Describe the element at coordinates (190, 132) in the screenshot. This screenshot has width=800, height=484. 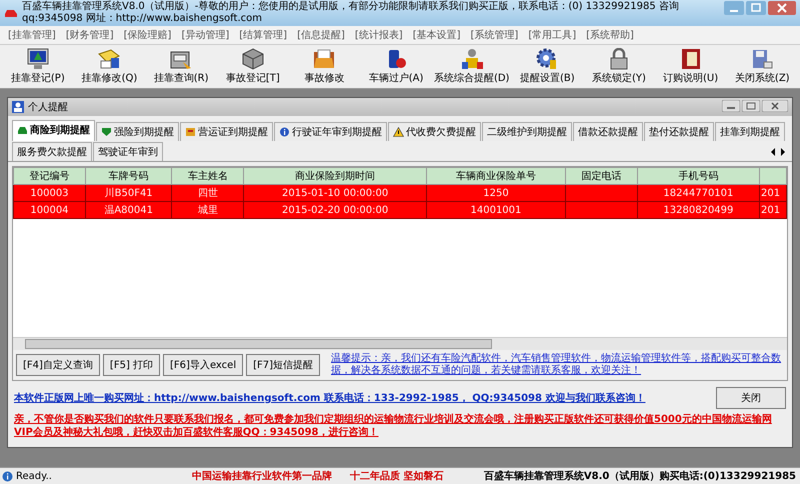
I see `card-icon` at that location.